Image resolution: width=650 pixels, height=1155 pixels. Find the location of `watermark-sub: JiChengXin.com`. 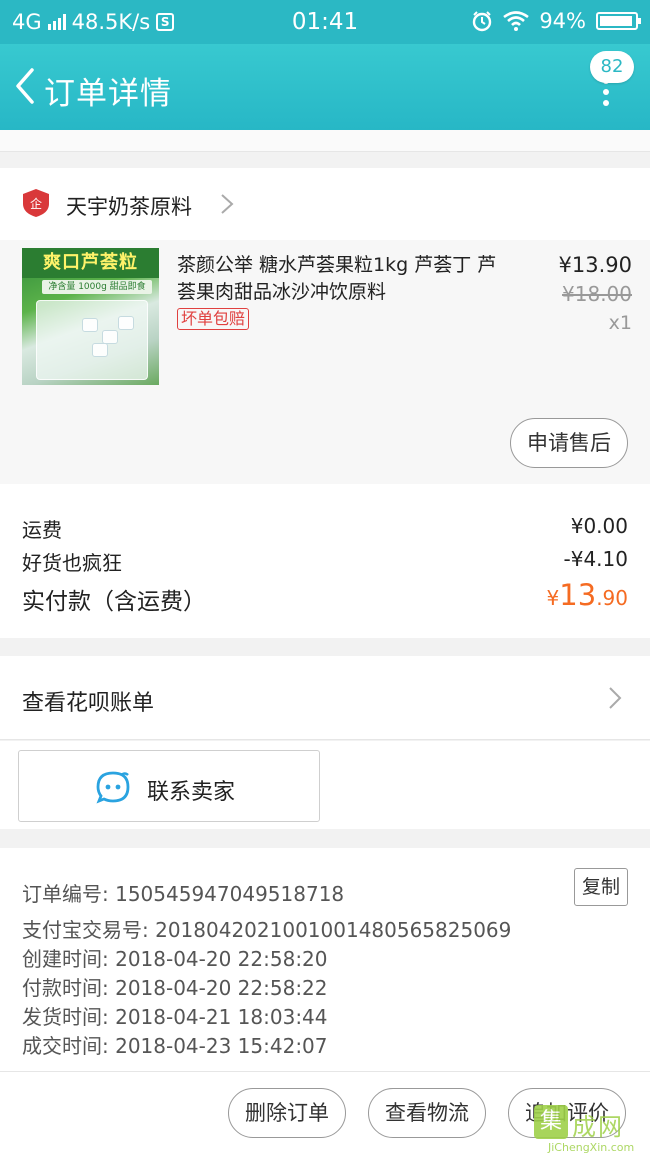

watermark-sub: JiChengXin.com is located at coordinates (591, 1147).